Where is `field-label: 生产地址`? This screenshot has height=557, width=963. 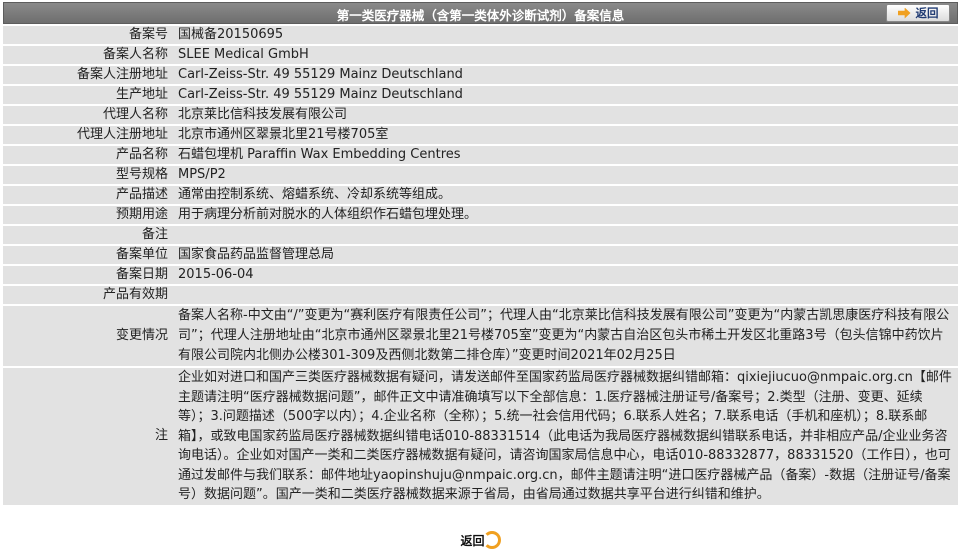
field-label: 生产地址 is located at coordinates (87, 95).